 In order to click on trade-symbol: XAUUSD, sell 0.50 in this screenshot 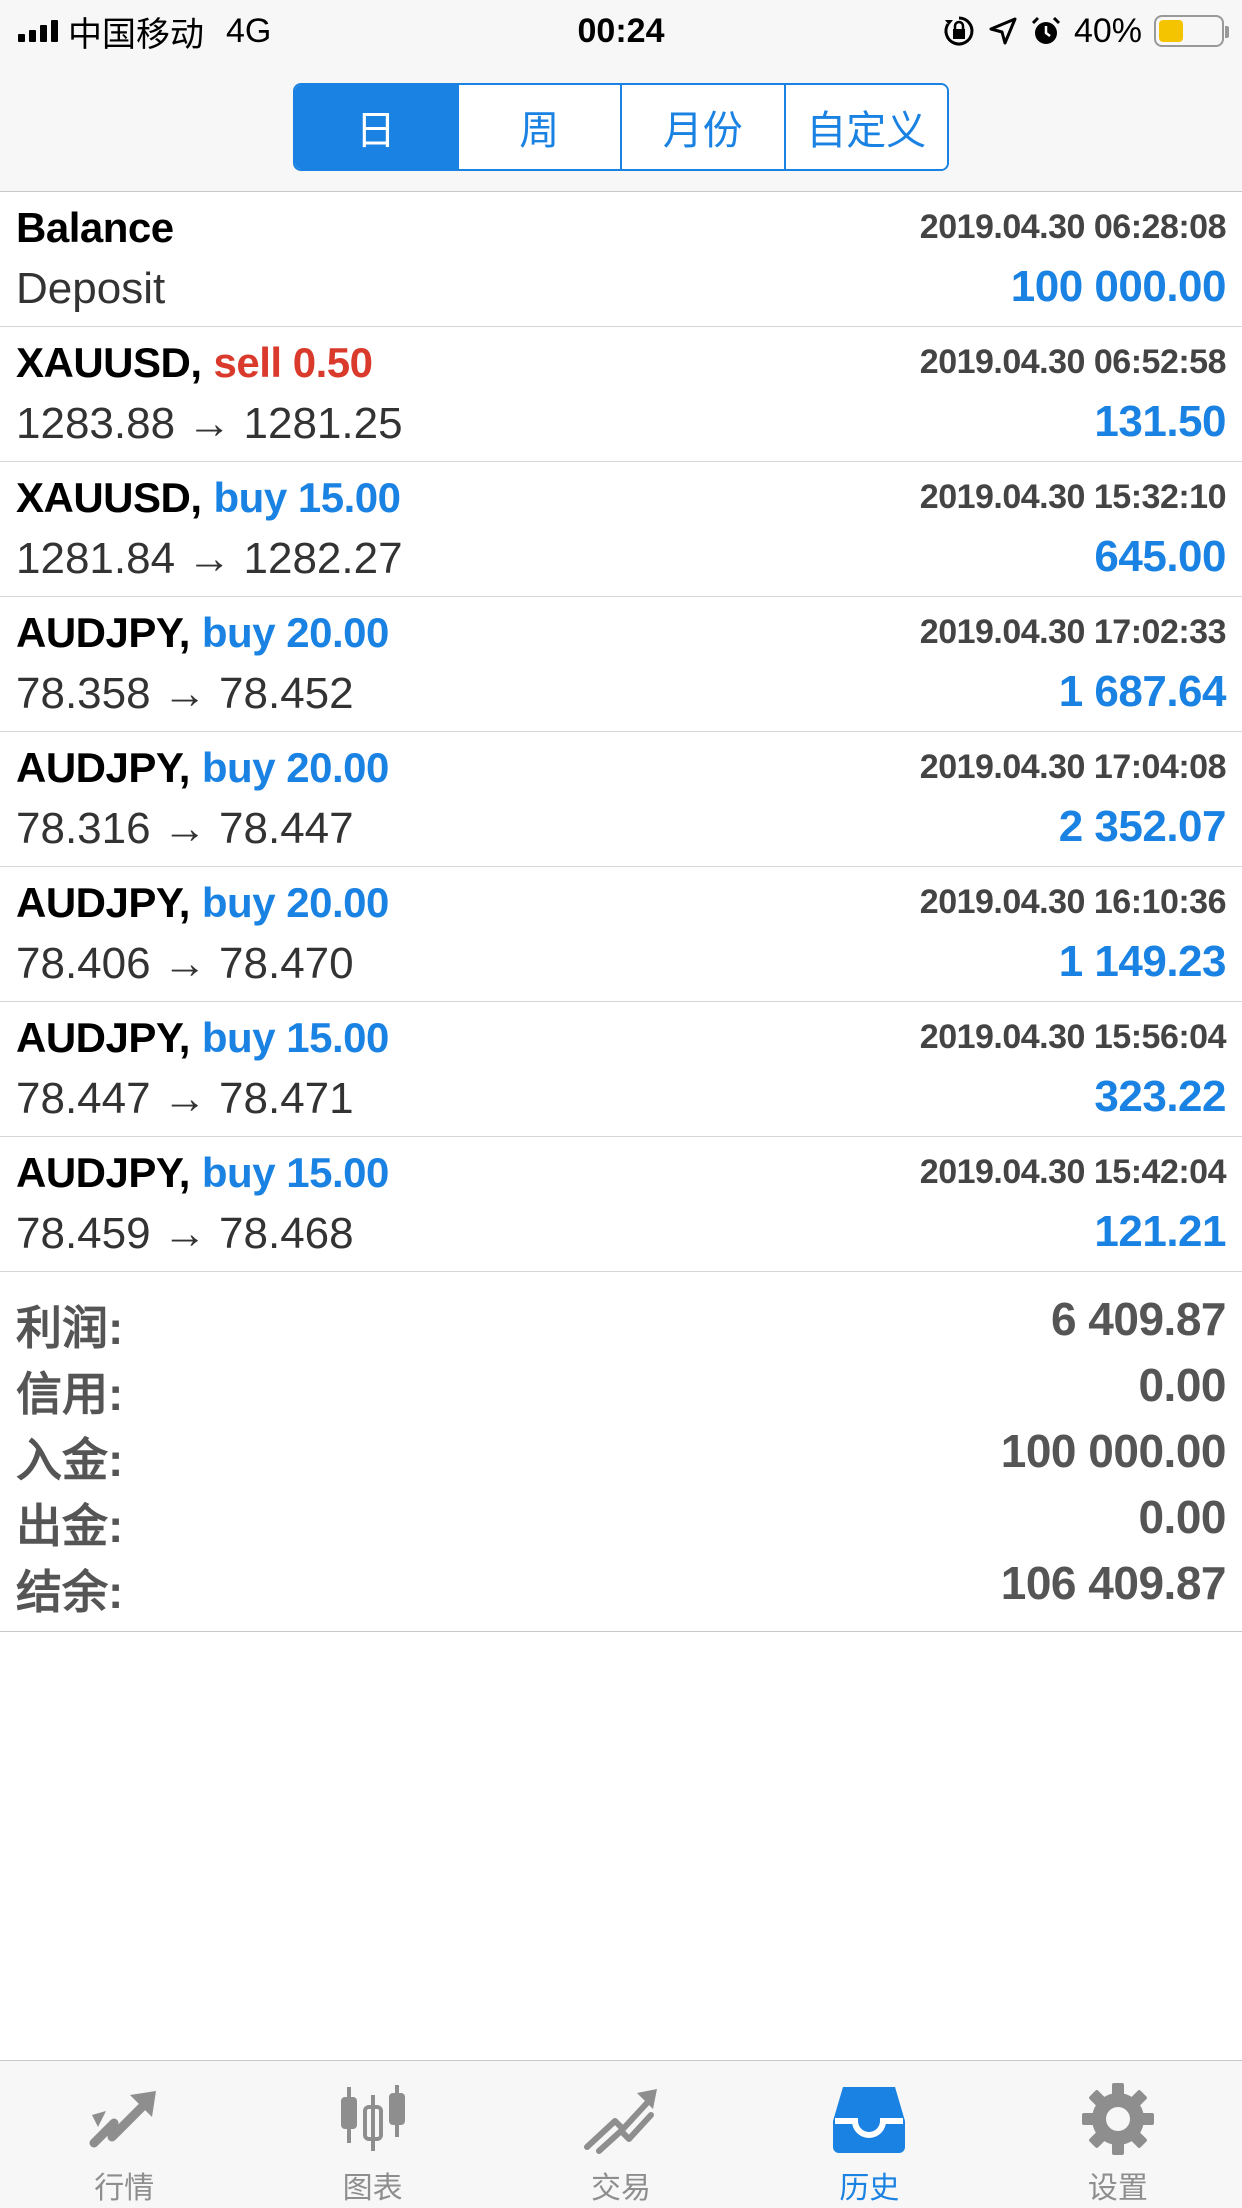, I will do `click(194, 363)`.